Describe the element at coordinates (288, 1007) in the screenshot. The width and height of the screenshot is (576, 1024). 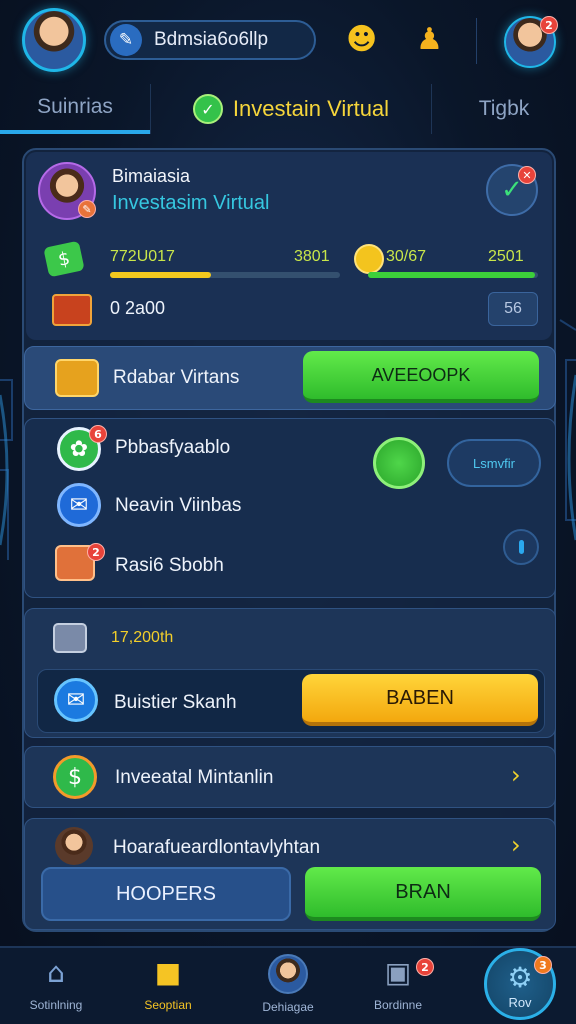
I see `nav-label-3: Dehiagae` at that location.